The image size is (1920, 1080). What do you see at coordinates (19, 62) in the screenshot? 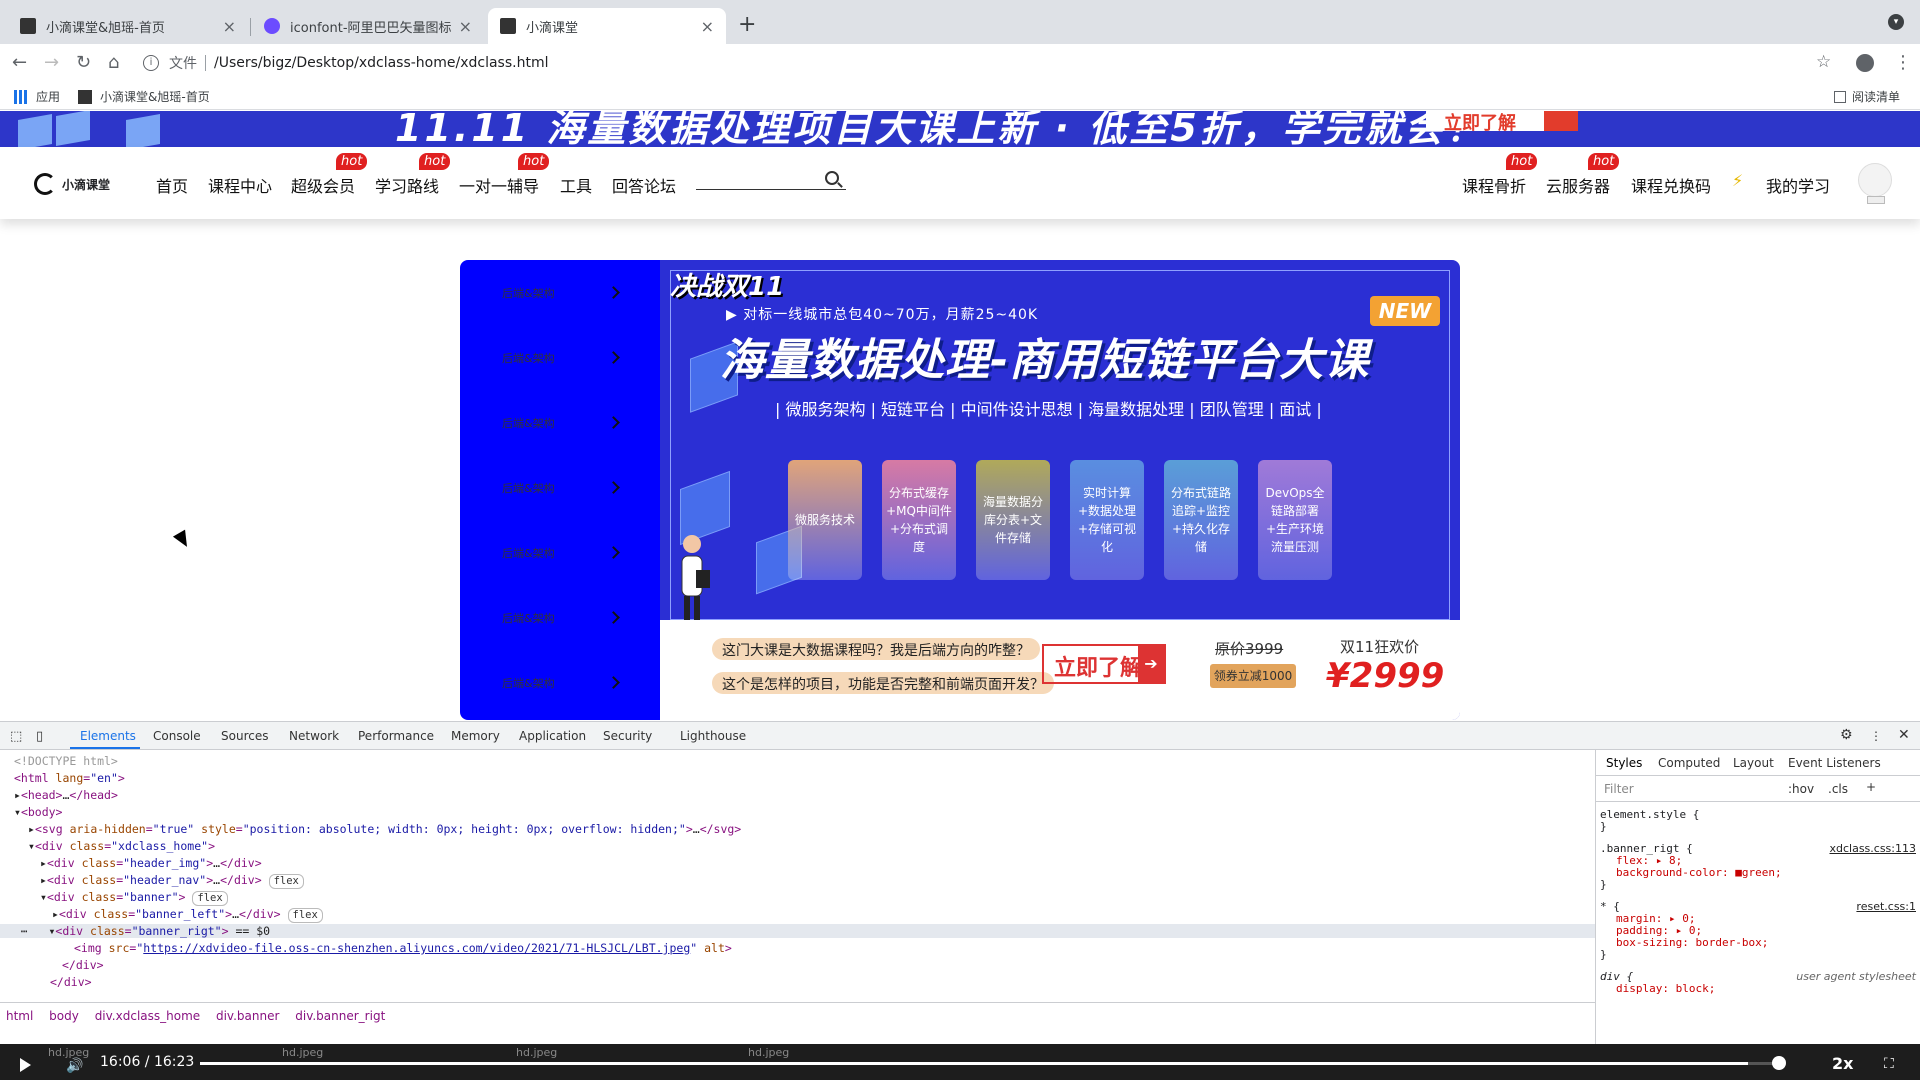
I see `back-arrow-icon: ←` at bounding box center [19, 62].